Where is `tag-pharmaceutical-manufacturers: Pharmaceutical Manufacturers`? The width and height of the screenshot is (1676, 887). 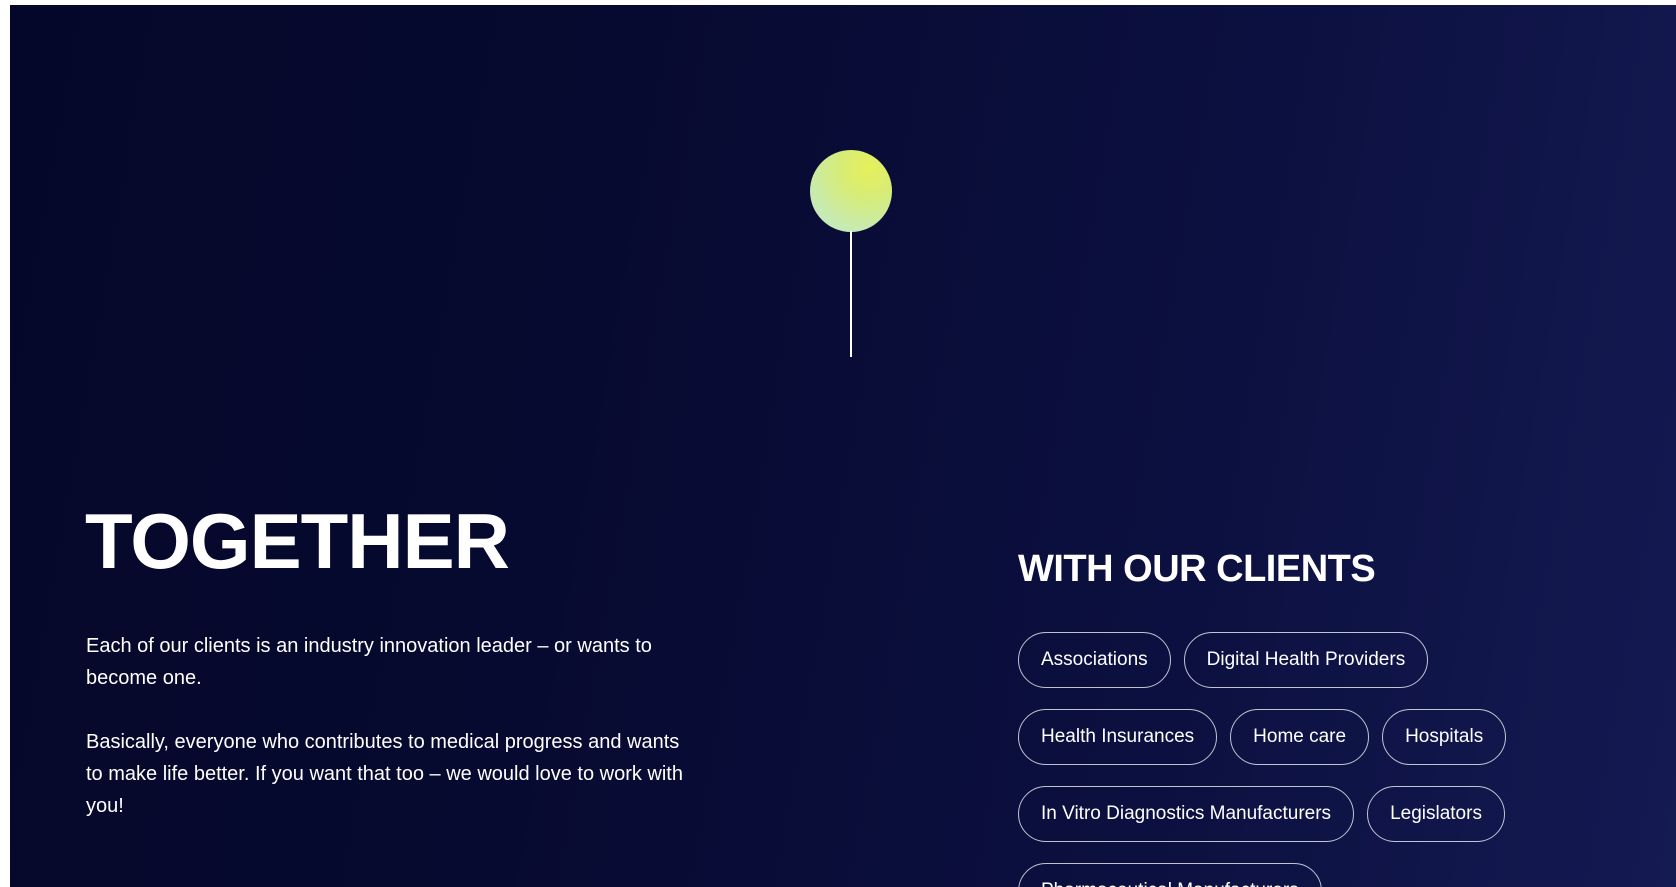
tag-pharmaceutical-manufacturers: Pharmaceutical Manufacturers is located at coordinates (1170, 875).